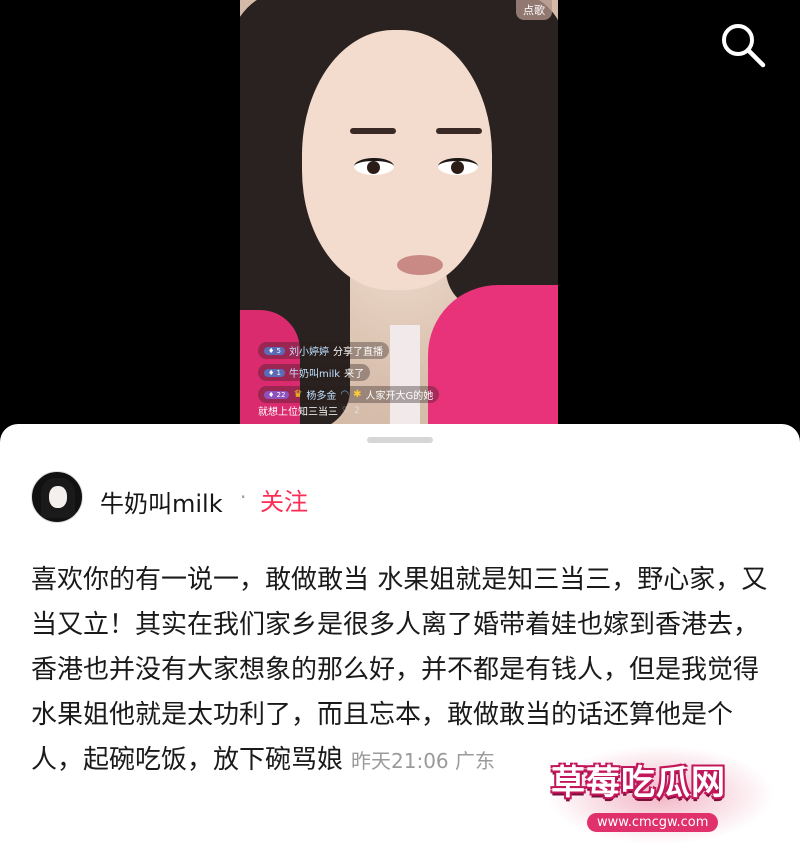 The image size is (800, 865). I want to click on chat-text: 人家开大G的她, so click(399, 396).